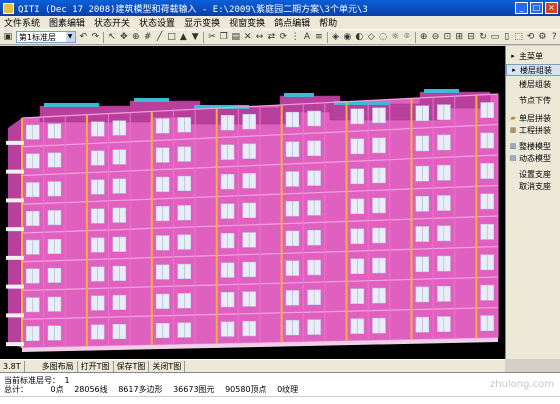 This screenshot has width=560, height=404. Describe the element at coordinates (407, 37) in the screenshot. I see `camera-icon: ⌾` at that location.